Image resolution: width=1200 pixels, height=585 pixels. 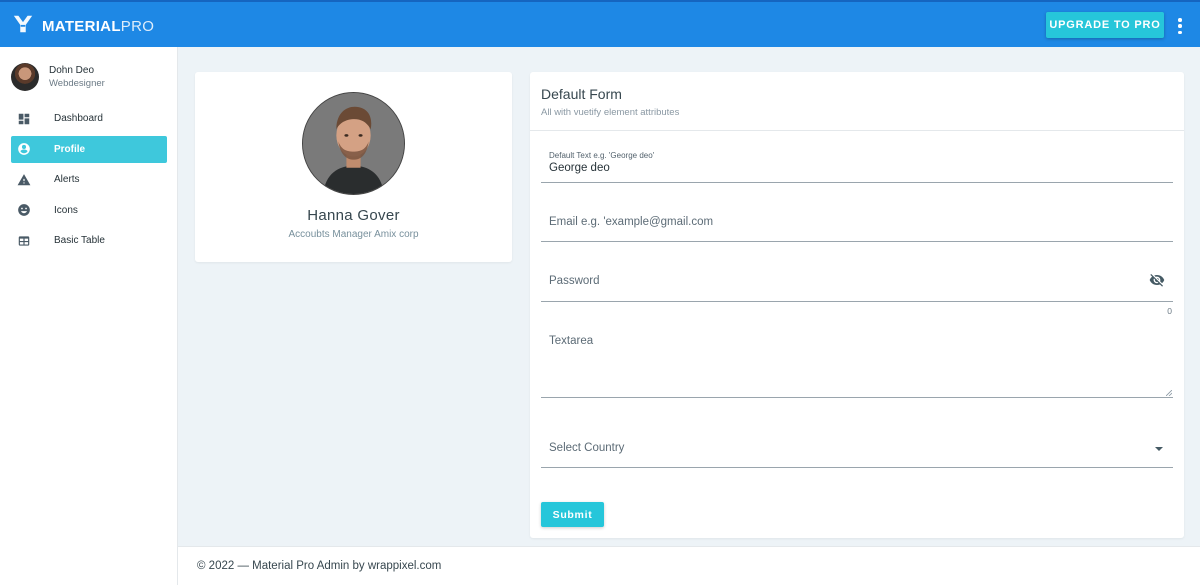 I want to click on sidebar-item-dashboard: Dashboard, so click(x=89, y=118).